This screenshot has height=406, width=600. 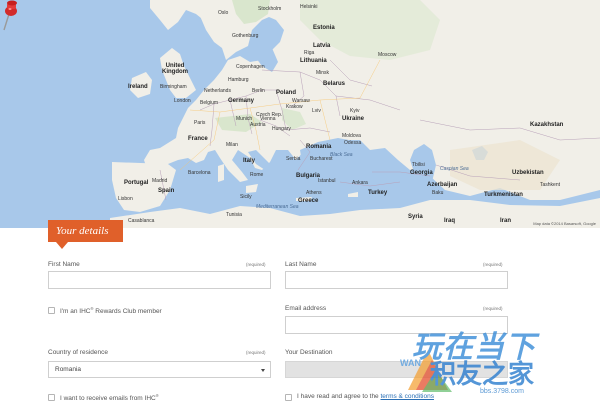 What do you see at coordinates (256, 264) in the screenshot?
I see `first-name-required: (required)` at bounding box center [256, 264].